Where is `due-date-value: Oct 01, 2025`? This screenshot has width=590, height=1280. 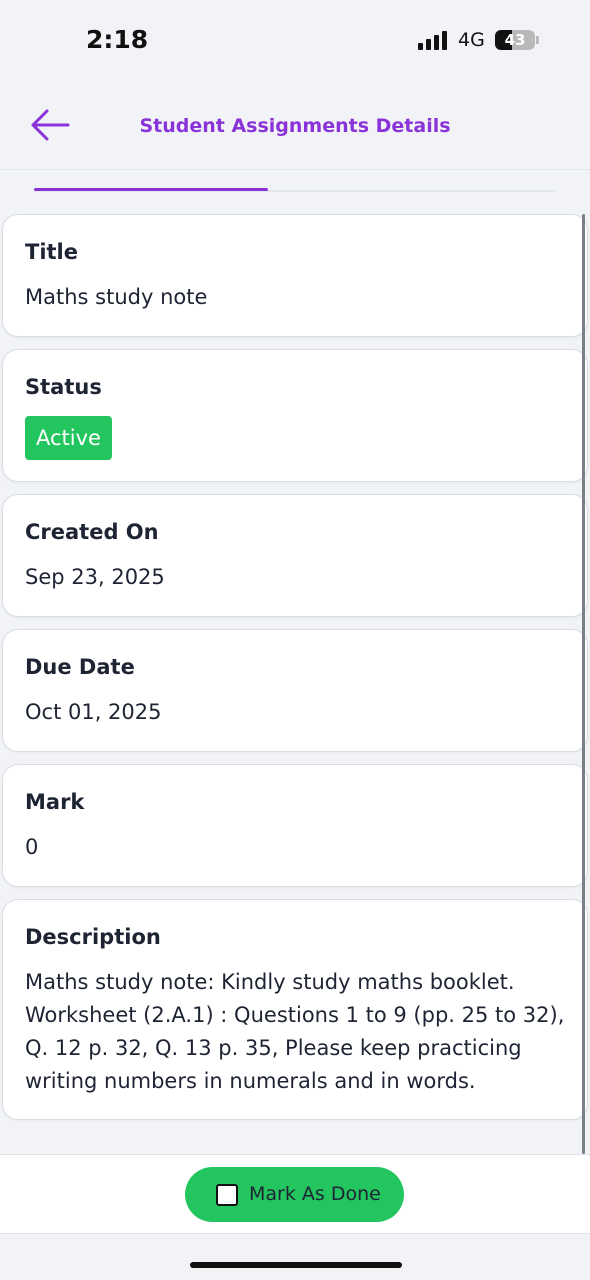 due-date-value: Oct 01, 2025 is located at coordinates (93, 712).